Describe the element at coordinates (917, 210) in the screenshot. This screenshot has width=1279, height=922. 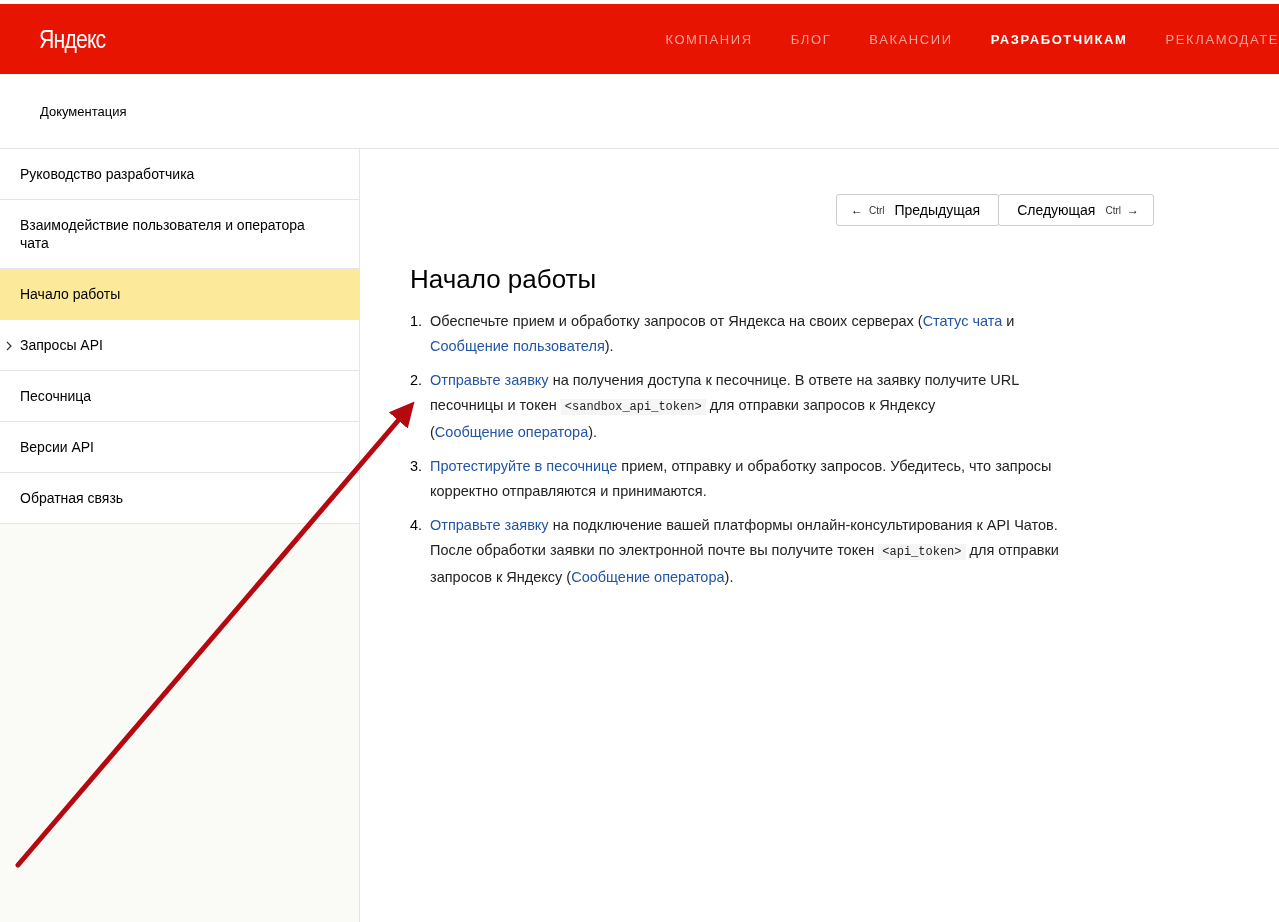
I see `previous-button: ← Ctrl Предыдущая` at that location.